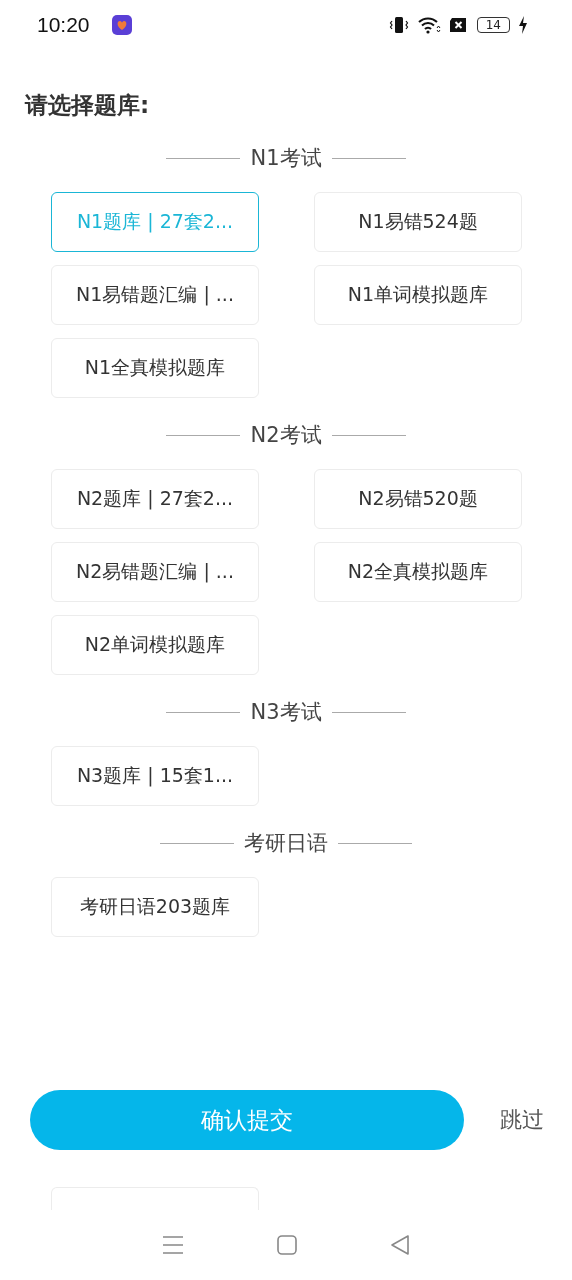 The image size is (572, 1280). Describe the element at coordinates (400, 1245) in the screenshot. I see `back-icon` at that location.